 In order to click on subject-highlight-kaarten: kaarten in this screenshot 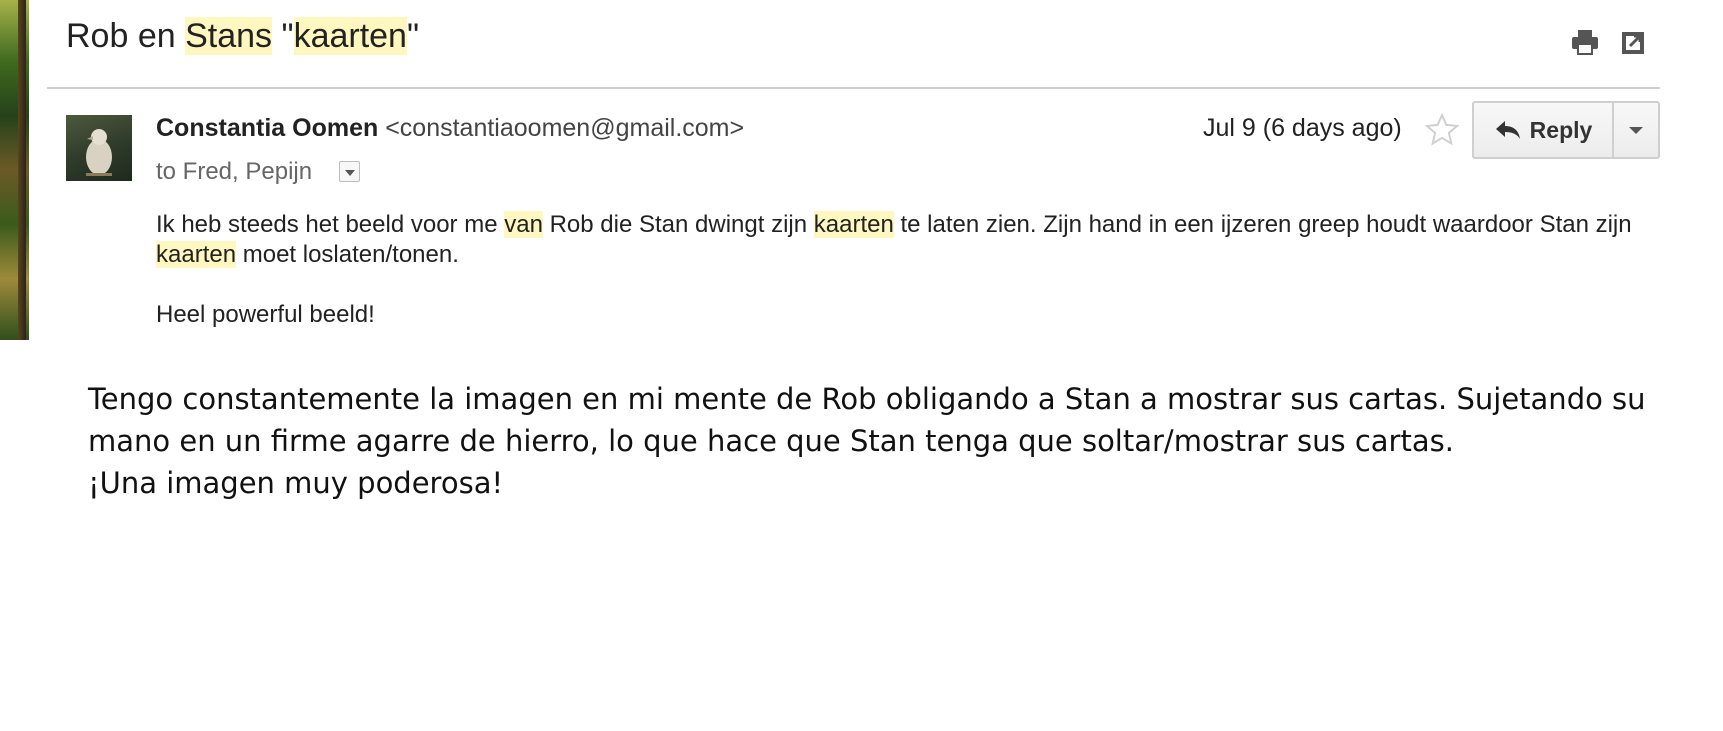, I will do `click(350, 36)`.